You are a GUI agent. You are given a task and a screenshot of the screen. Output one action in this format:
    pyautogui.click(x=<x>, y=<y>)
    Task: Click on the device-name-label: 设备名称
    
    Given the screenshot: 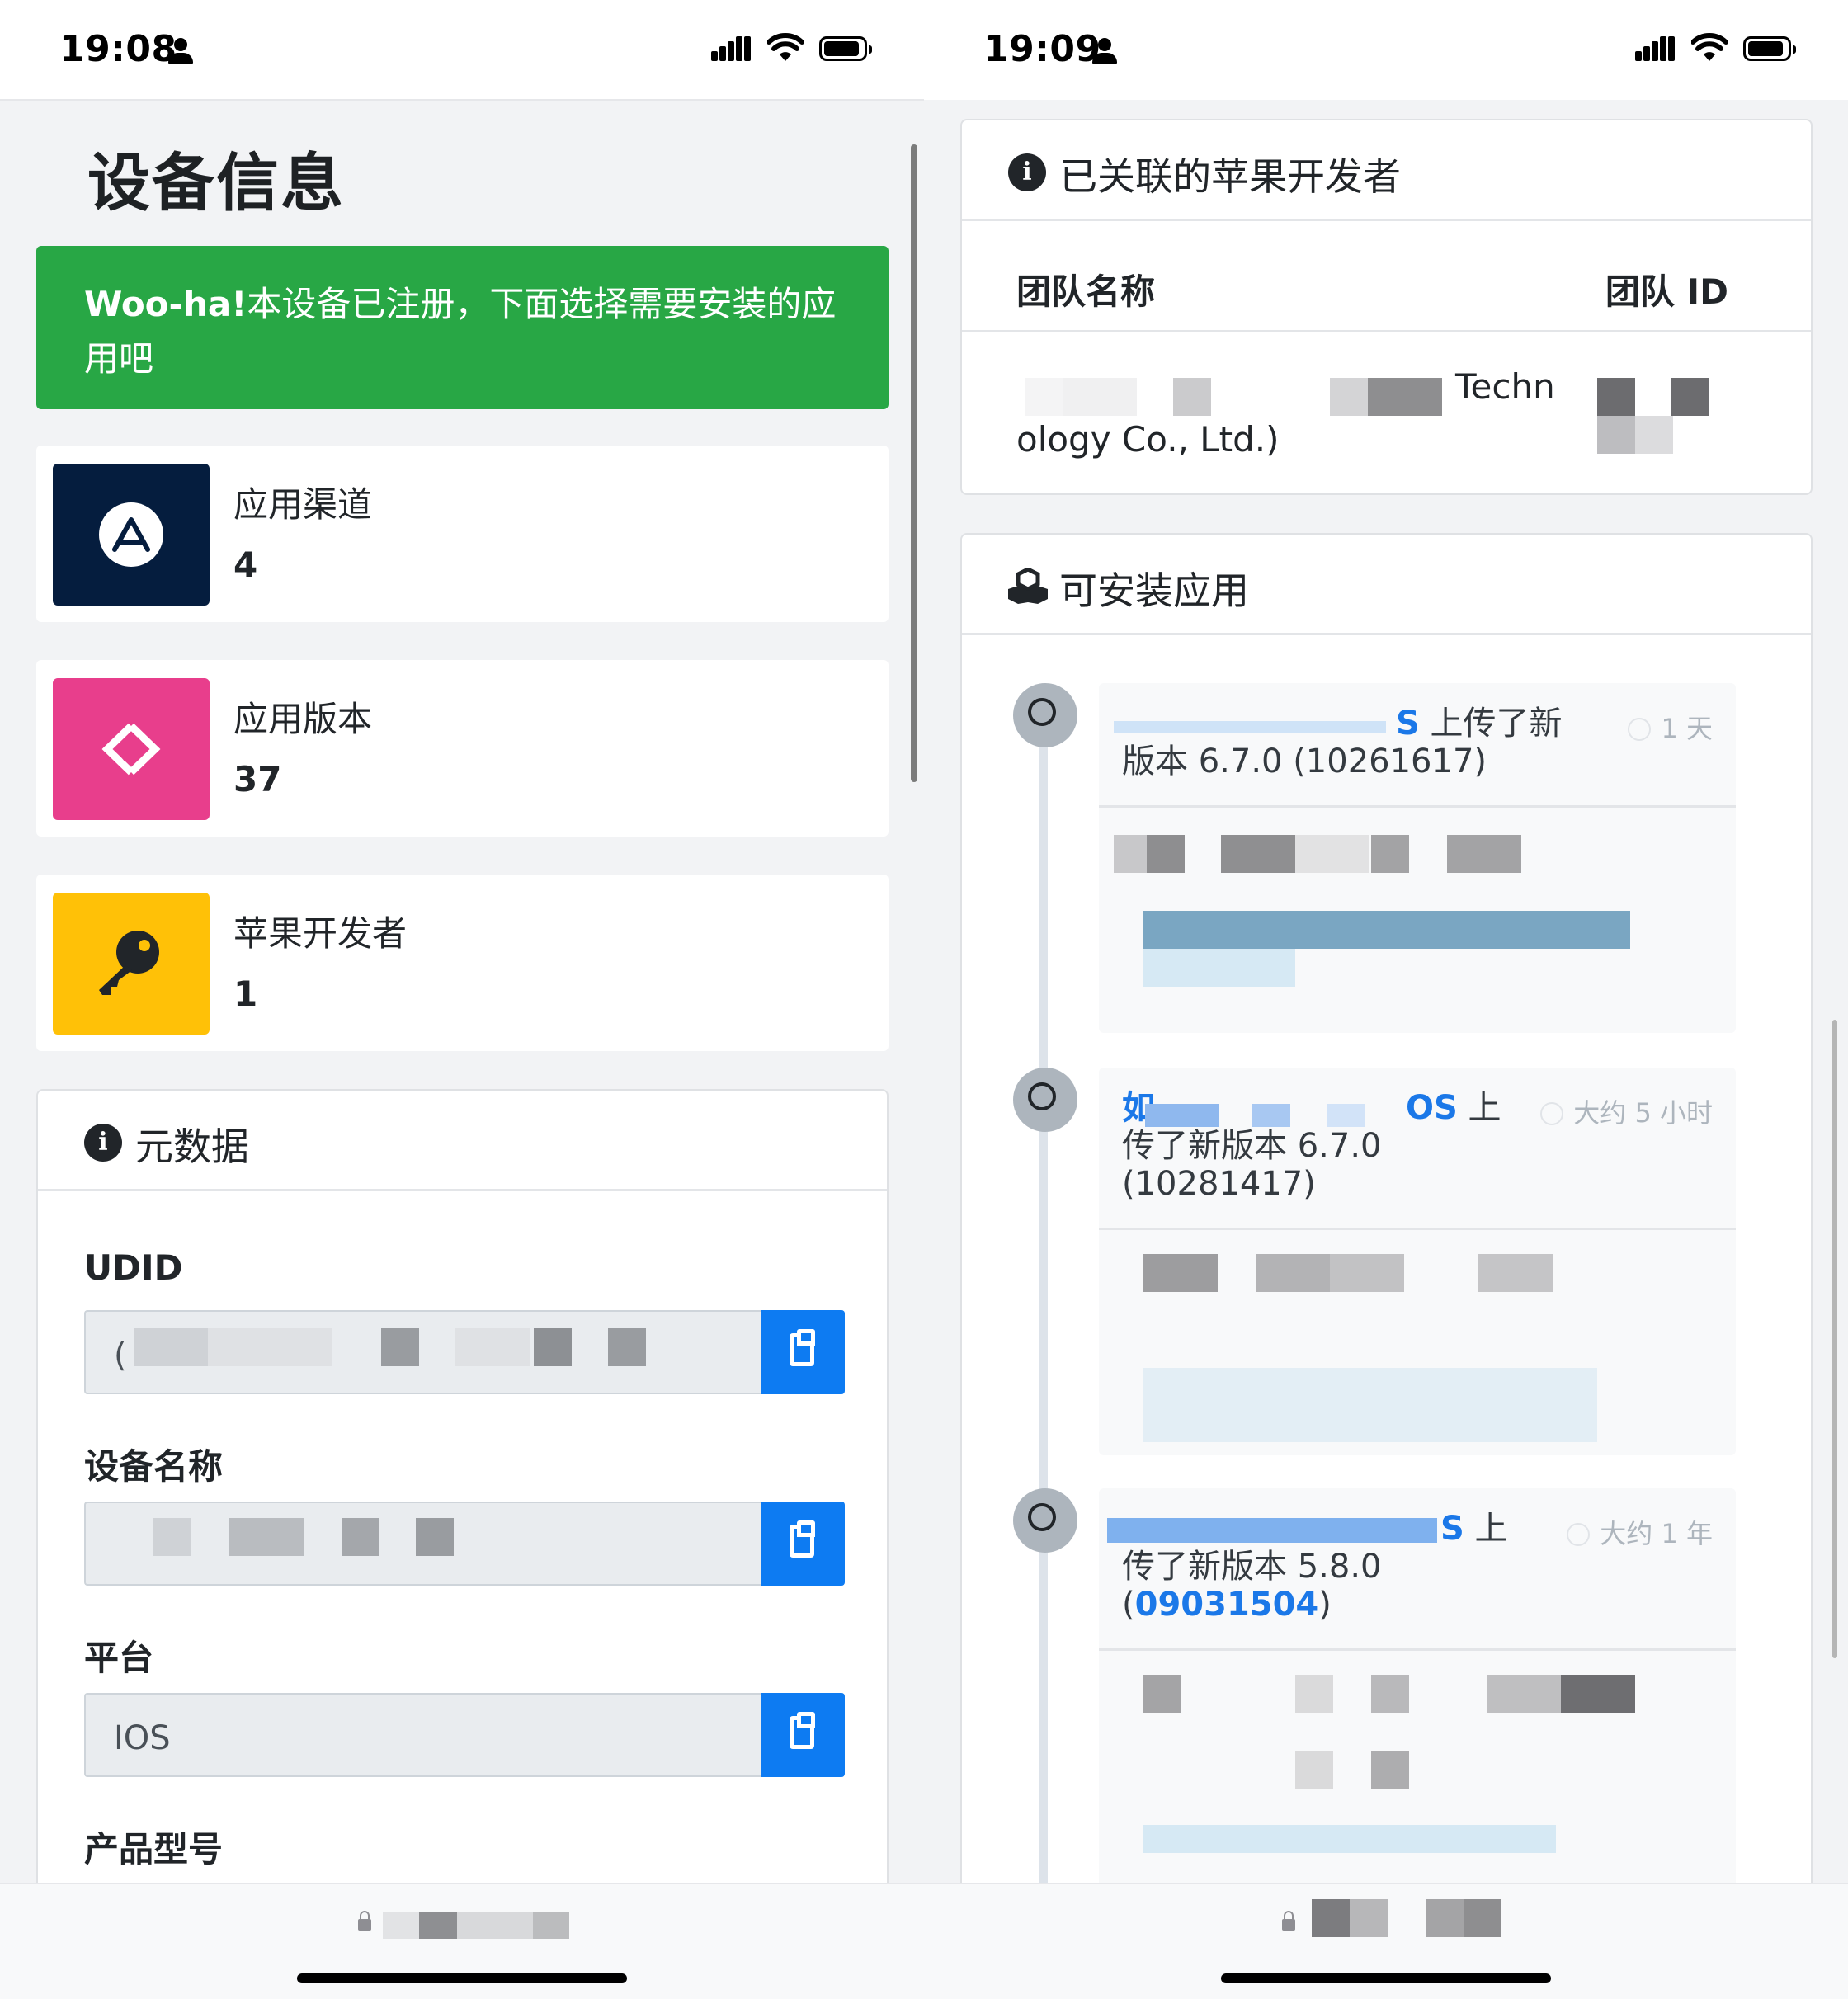 What is the action you would take?
    pyautogui.click(x=154, y=1466)
    